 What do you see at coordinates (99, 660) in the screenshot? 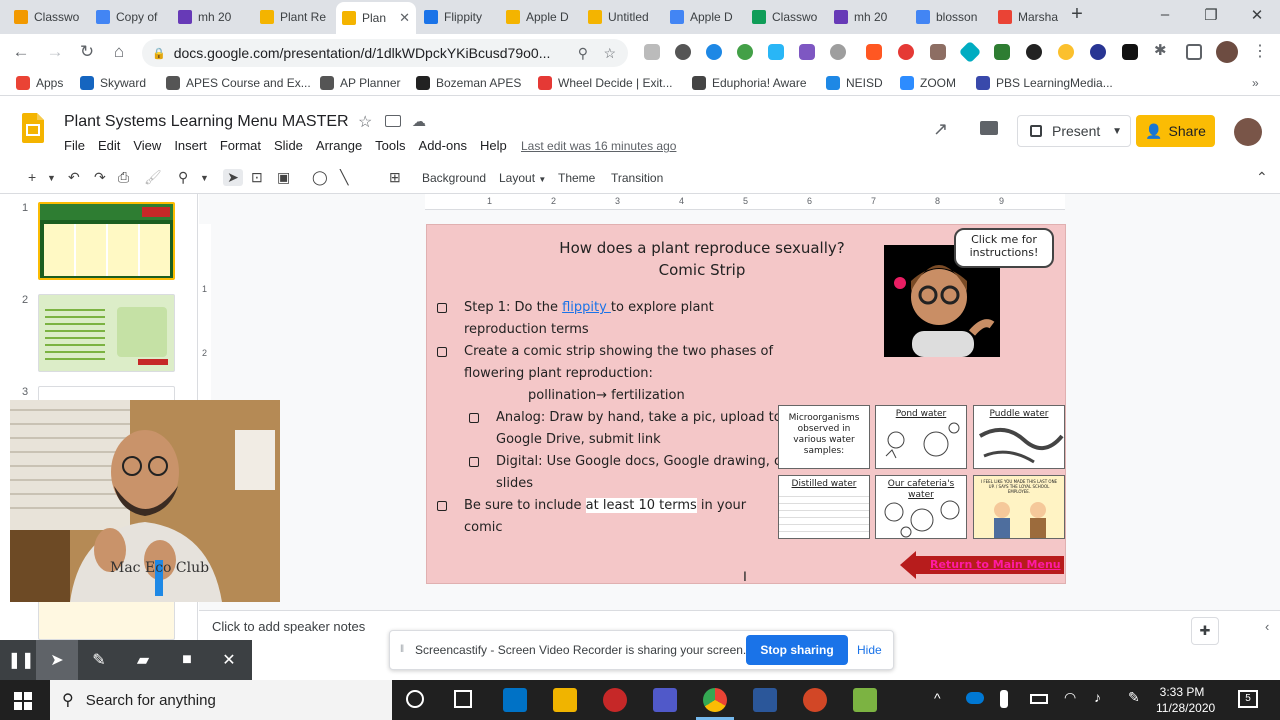
I see `pen-tool-icon: ✎` at bounding box center [99, 660].